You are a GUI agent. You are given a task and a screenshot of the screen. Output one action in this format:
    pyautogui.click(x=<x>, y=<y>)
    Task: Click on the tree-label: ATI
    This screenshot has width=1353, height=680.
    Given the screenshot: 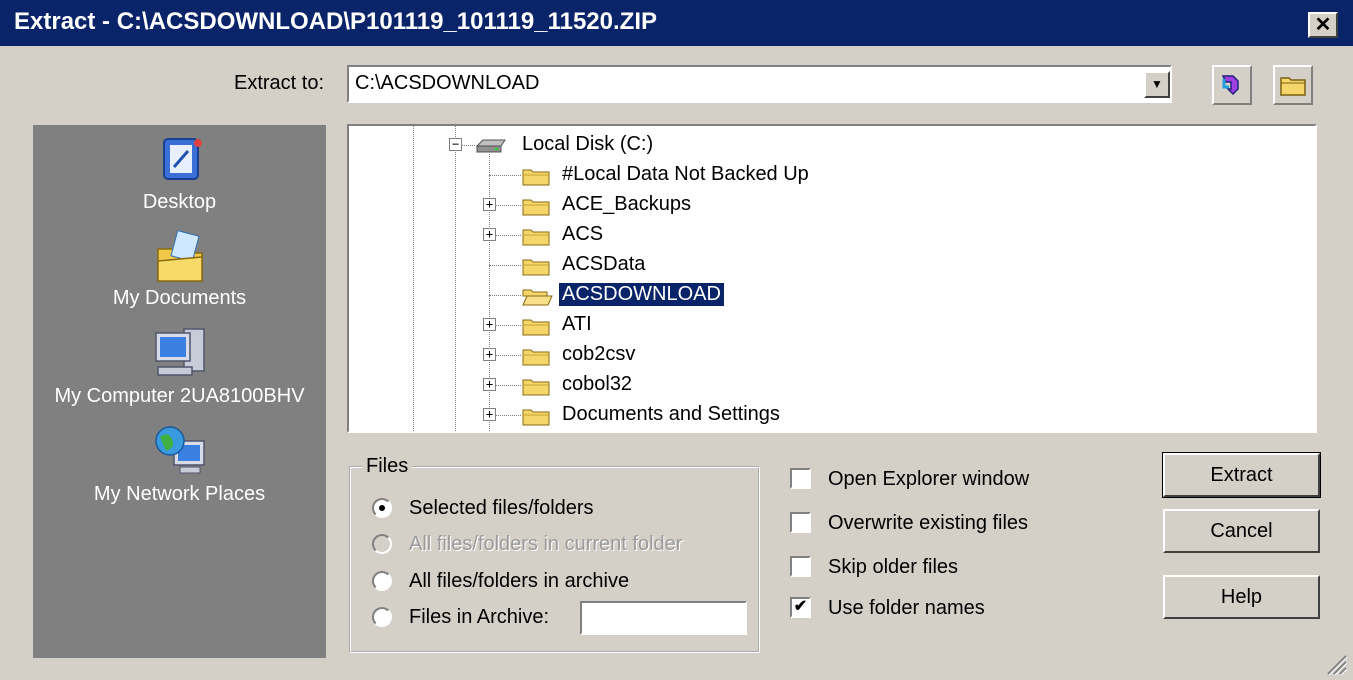 What is the action you would take?
    pyautogui.click(x=577, y=324)
    